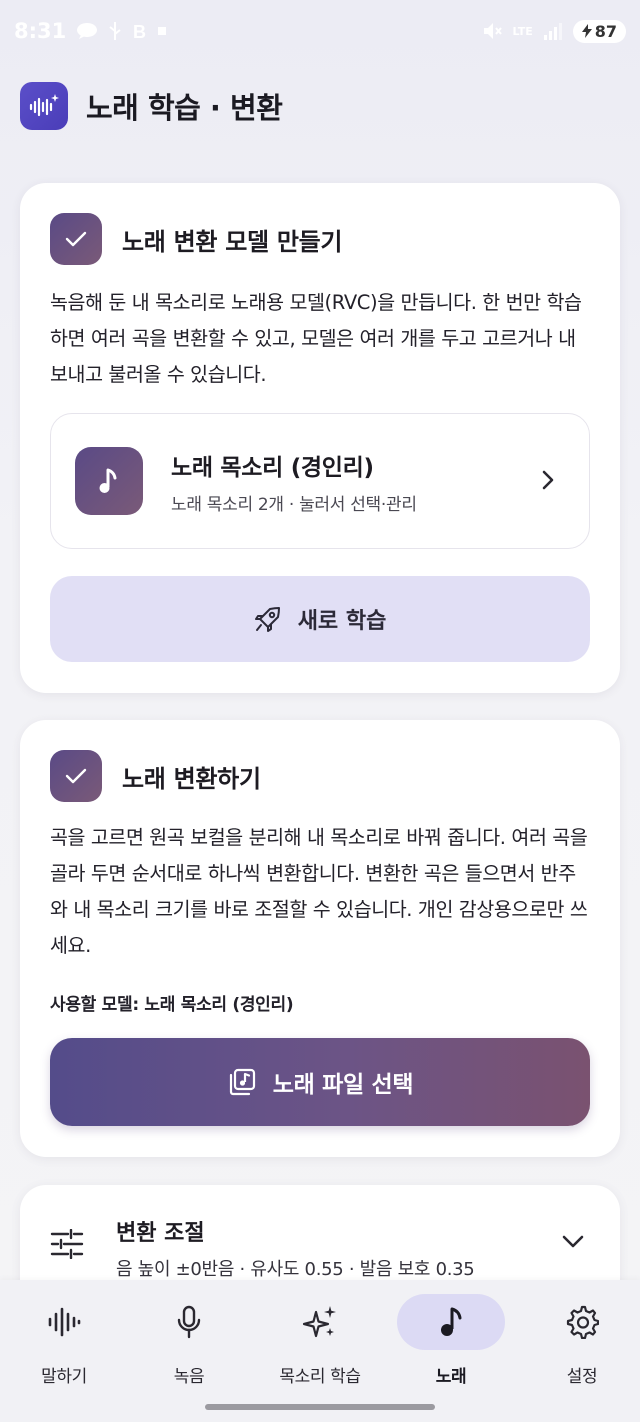  I want to click on battery-charging-icon, so click(586, 31).